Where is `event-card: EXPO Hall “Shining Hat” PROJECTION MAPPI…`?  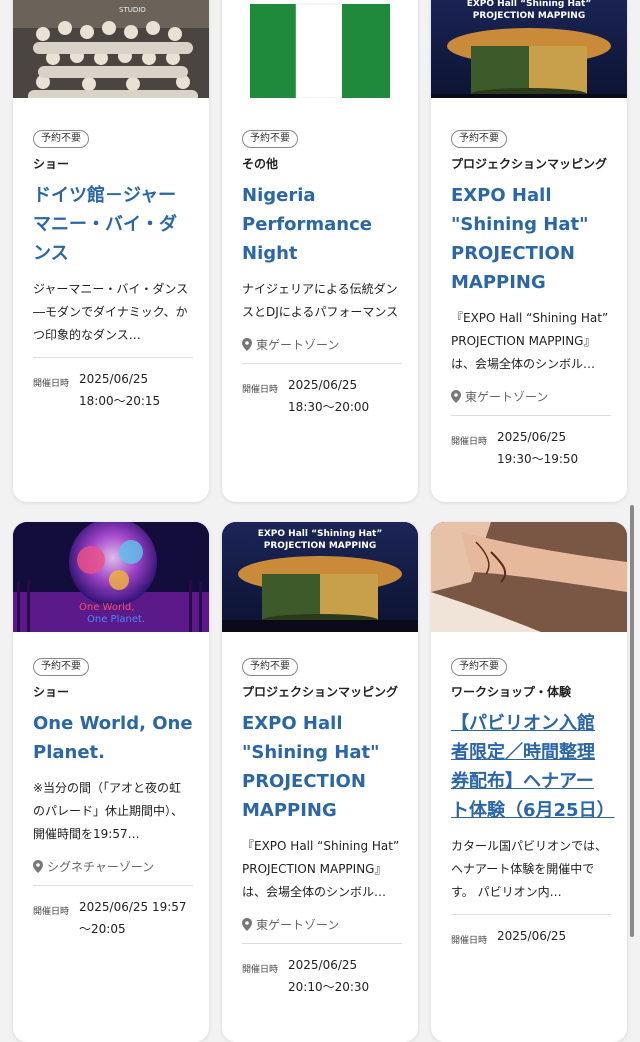 event-card: EXPO Hall “Shining Hat” PROJECTION MAPPI… is located at coordinates (529, 251).